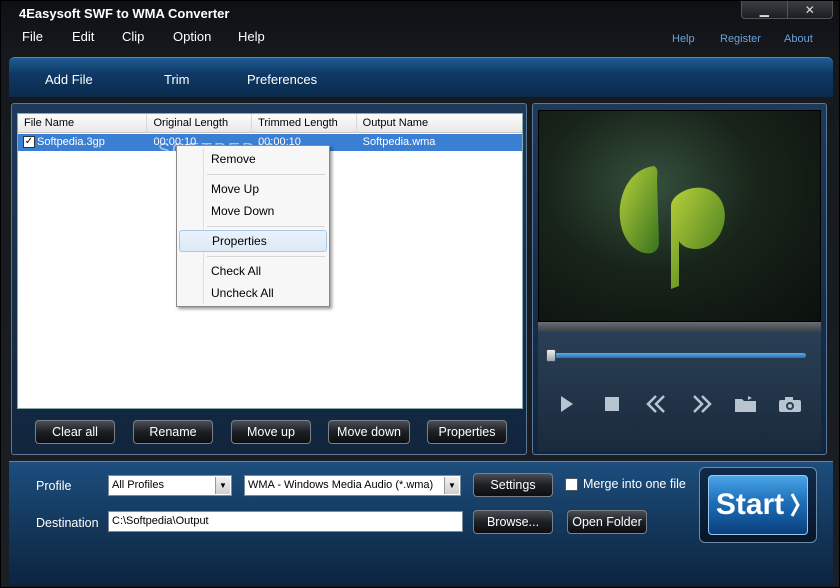 This screenshot has height=588, width=840. I want to click on trim-button: Trim, so click(177, 79).